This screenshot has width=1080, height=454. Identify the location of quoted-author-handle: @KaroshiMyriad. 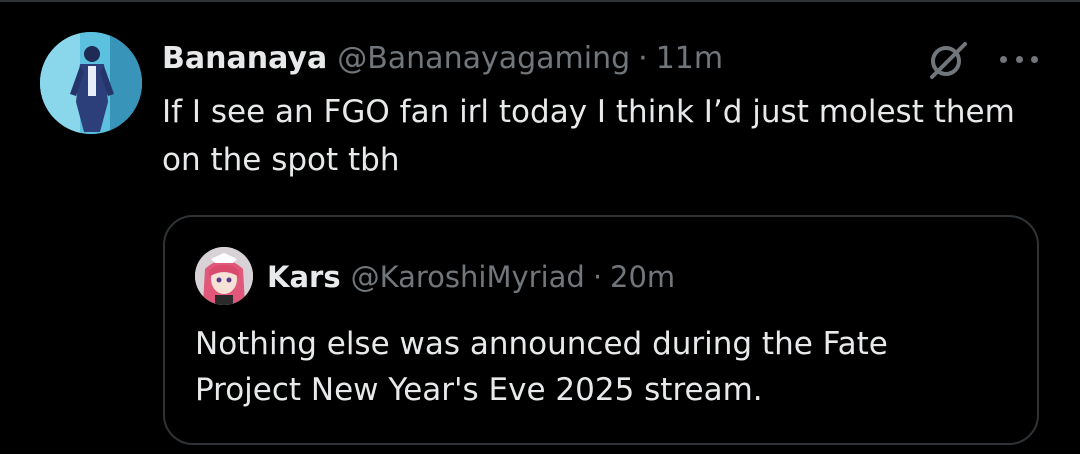
(468, 277).